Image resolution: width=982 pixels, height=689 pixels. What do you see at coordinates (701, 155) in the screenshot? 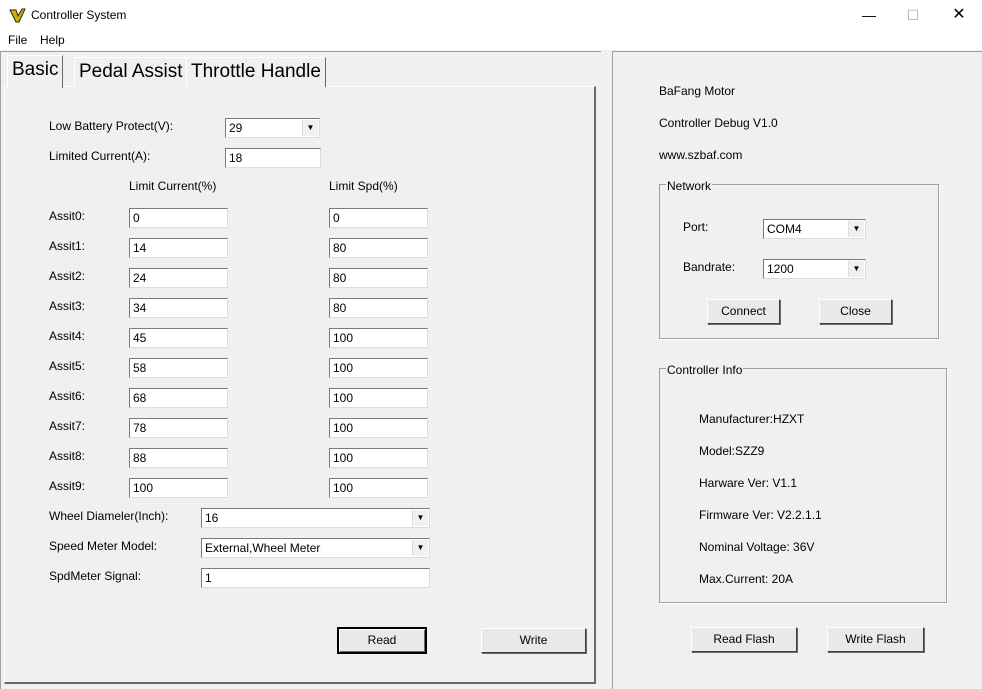
I see `website-text: www.szbaf.com` at bounding box center [701, 155].